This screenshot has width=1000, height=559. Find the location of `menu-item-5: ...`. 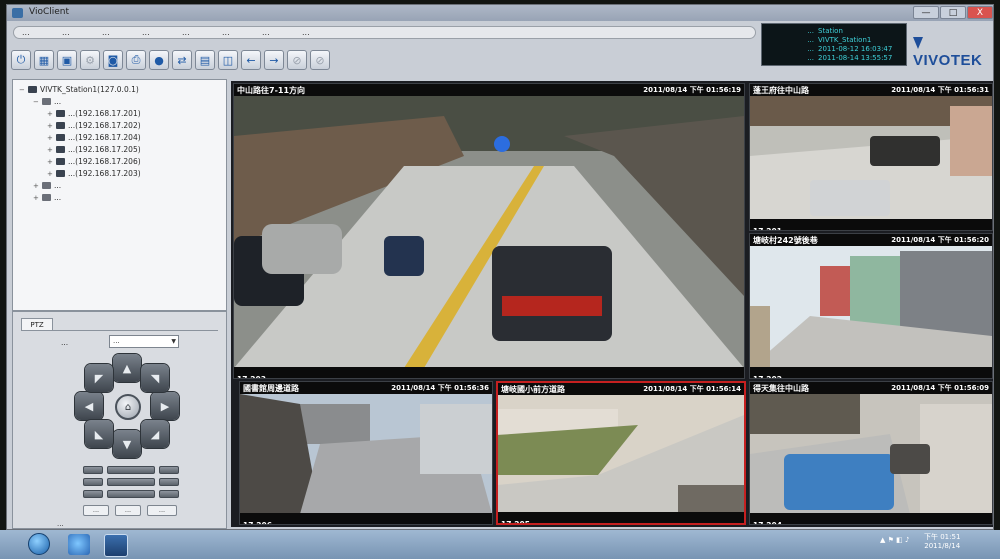

menu-item-5: ... is located at coordinates (202, 32).